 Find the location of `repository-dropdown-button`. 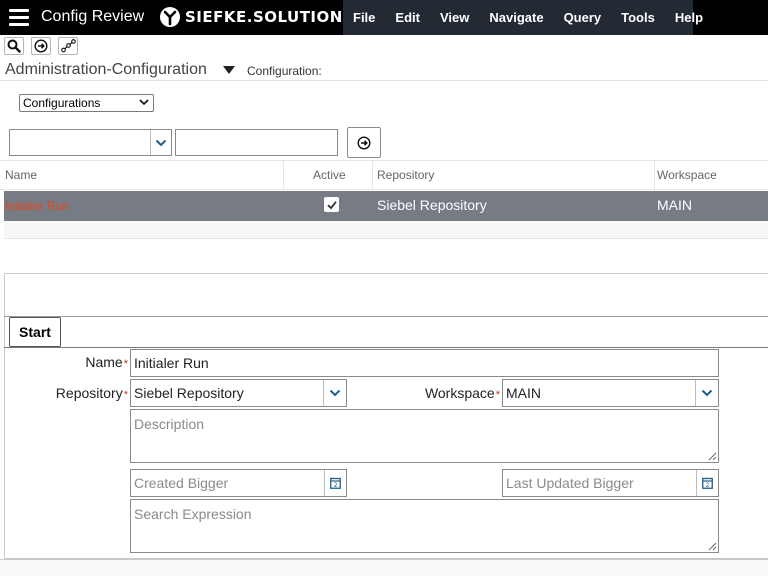

repository-dropdown-button is located at coordinates (334, 393).